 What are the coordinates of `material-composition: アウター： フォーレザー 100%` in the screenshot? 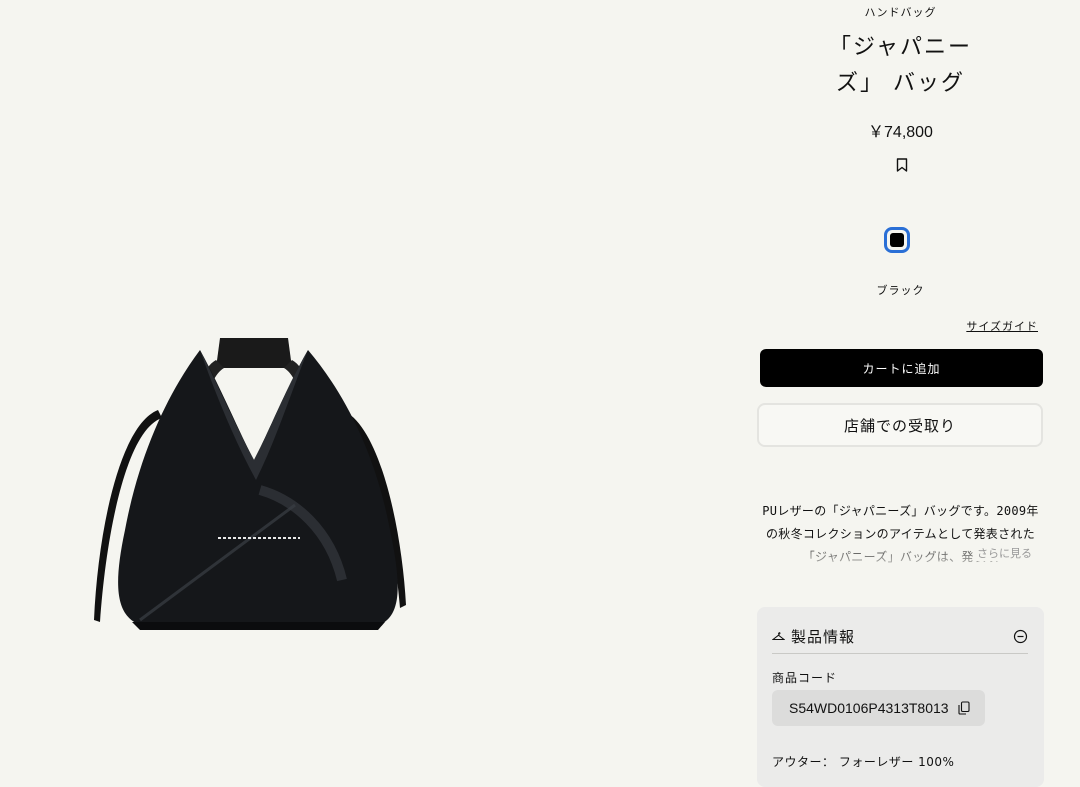 It's located at (863, 762).